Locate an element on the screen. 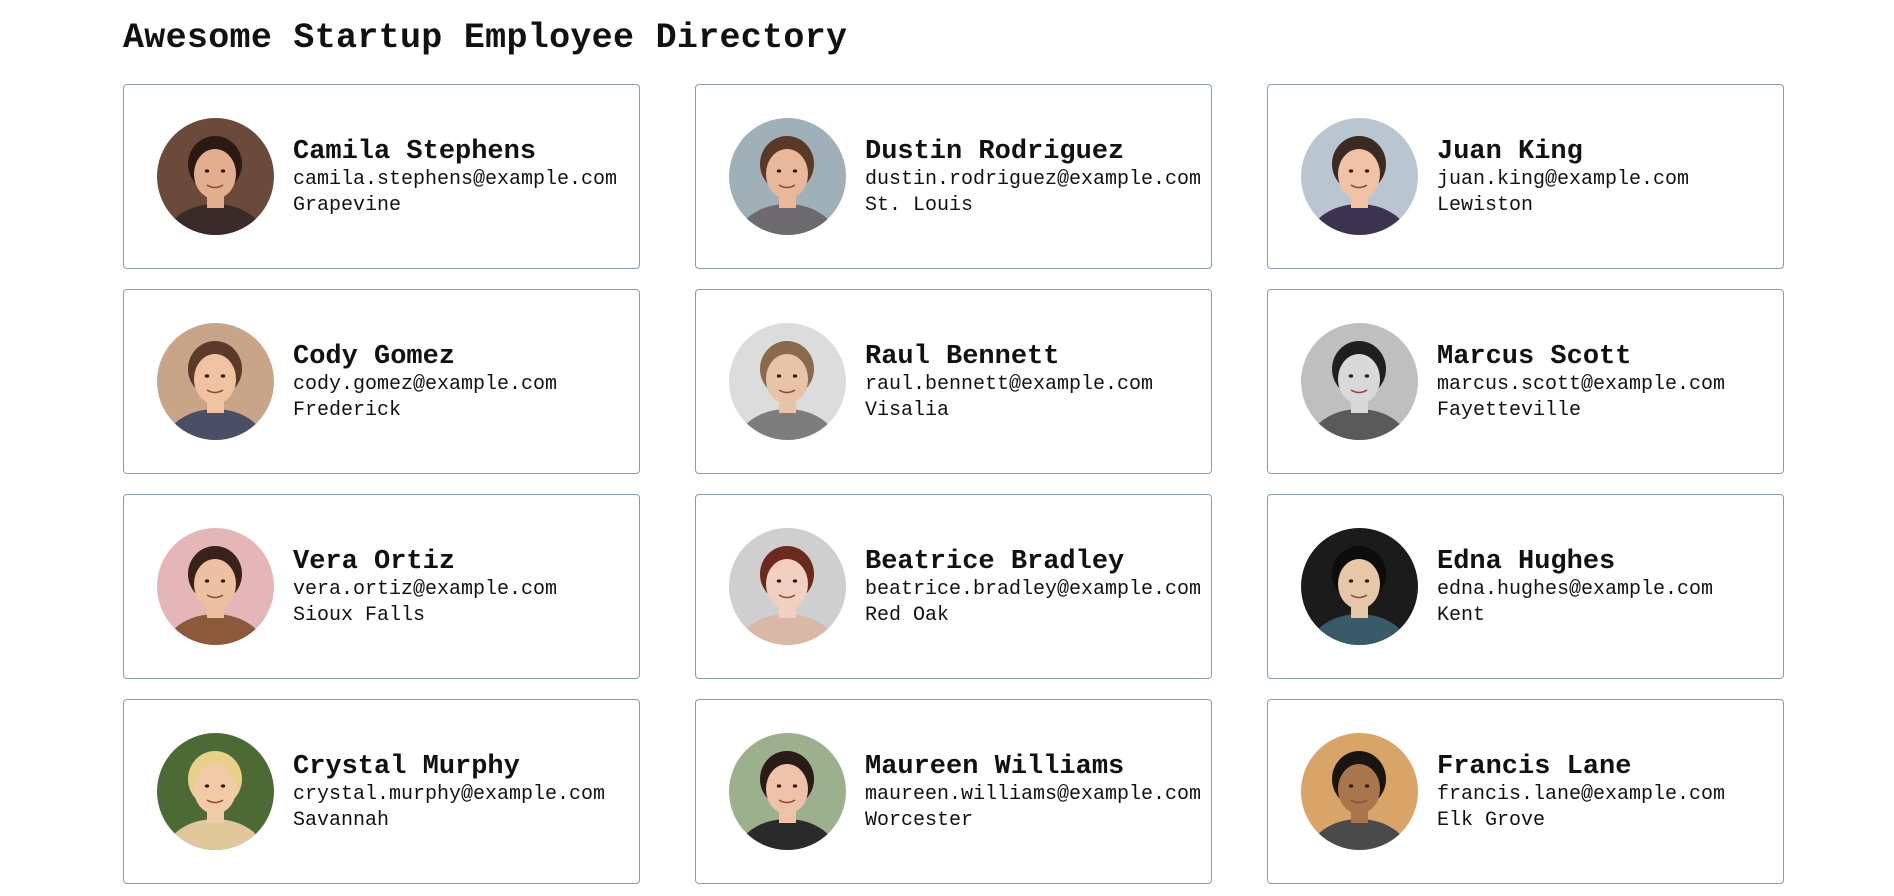 The height and width of the screenshot is (896, 1894). employee-city: Worcester is located at coordinates (919, 820).